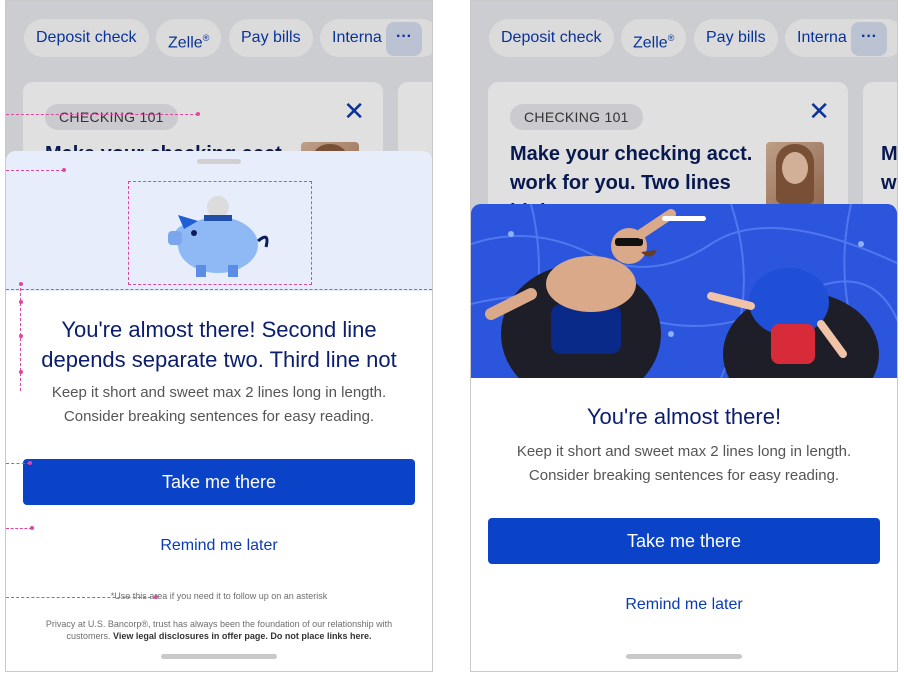 This screenshot has height=677, width=904. I want to click on redline-button, so click(18, 463).